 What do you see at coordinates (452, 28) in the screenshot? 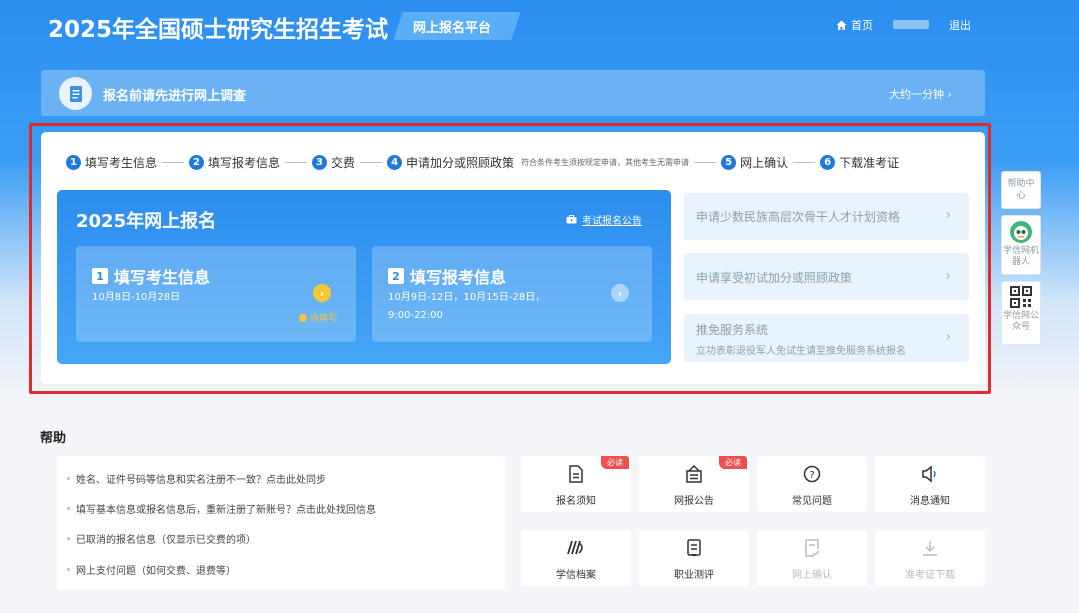
I see `platform-label: 网上报名平台` at bounding box center [452, 28].